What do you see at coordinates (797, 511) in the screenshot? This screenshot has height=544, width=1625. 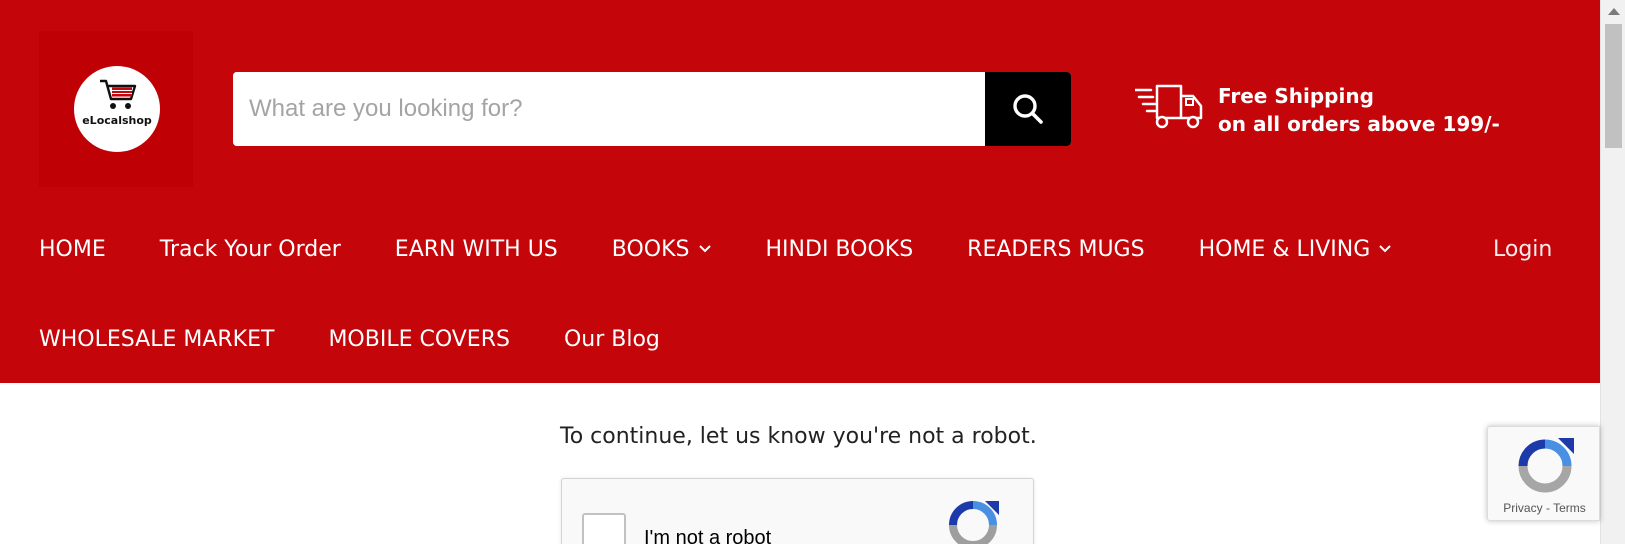 I see `recaptcha-widget: I'm not a robot` at bounding box center [797, 511].